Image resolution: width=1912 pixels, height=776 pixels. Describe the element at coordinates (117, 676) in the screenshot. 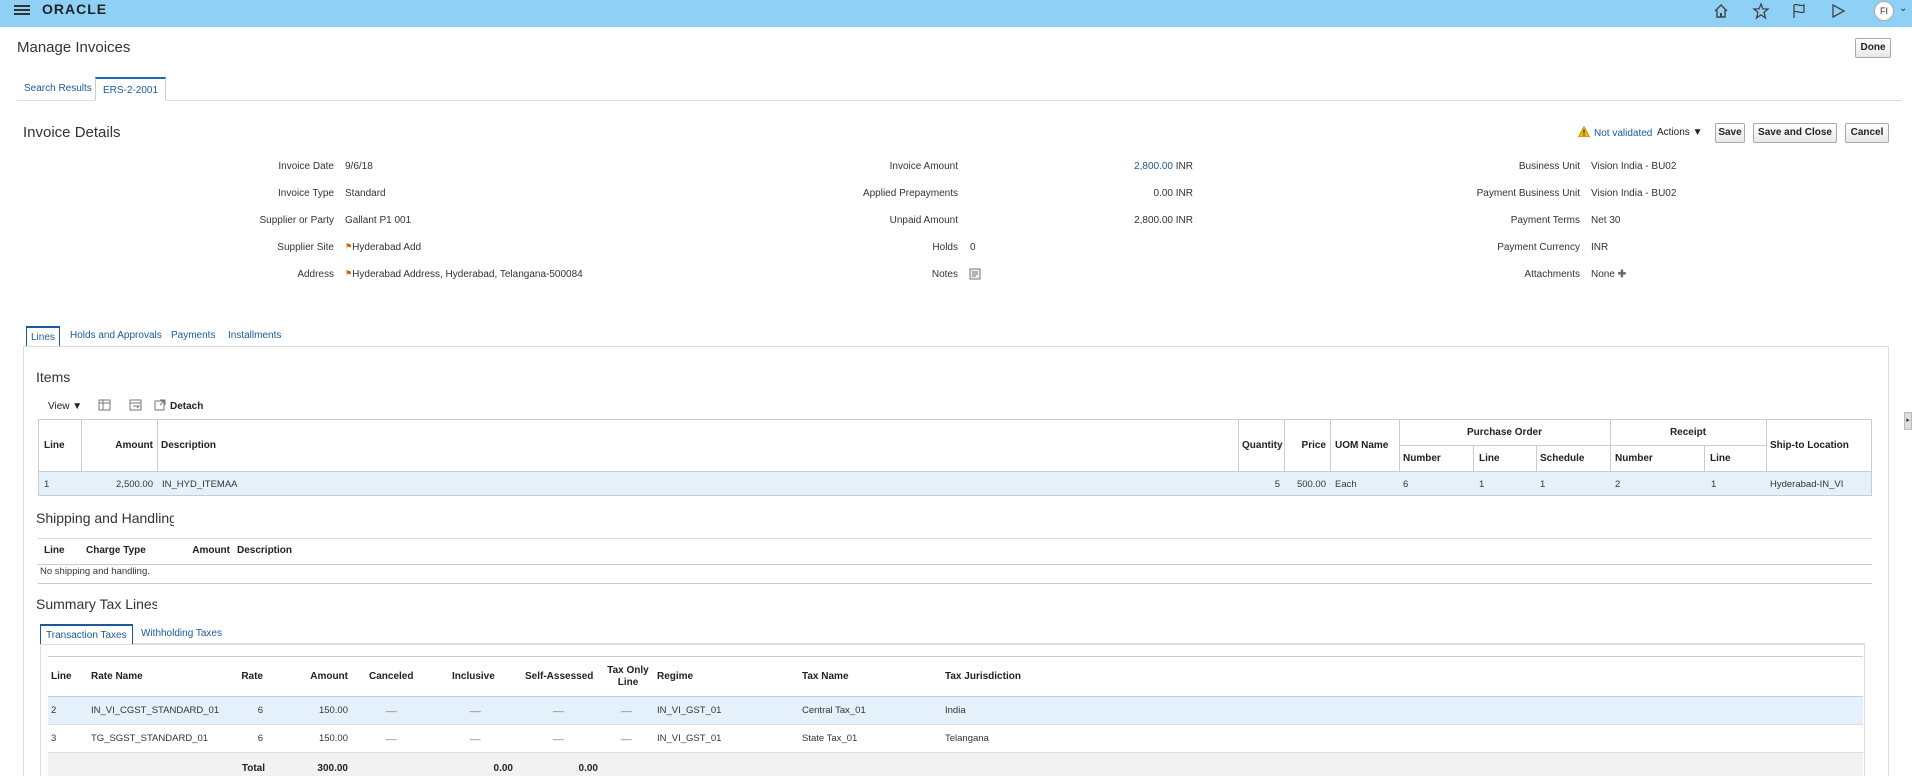

I see `tax-col-rate-name: Rate Name` at that location.